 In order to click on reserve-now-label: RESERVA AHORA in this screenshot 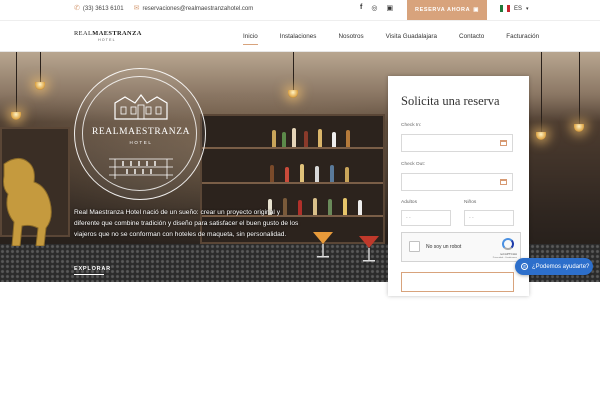, I will do `click(443, 10)`.